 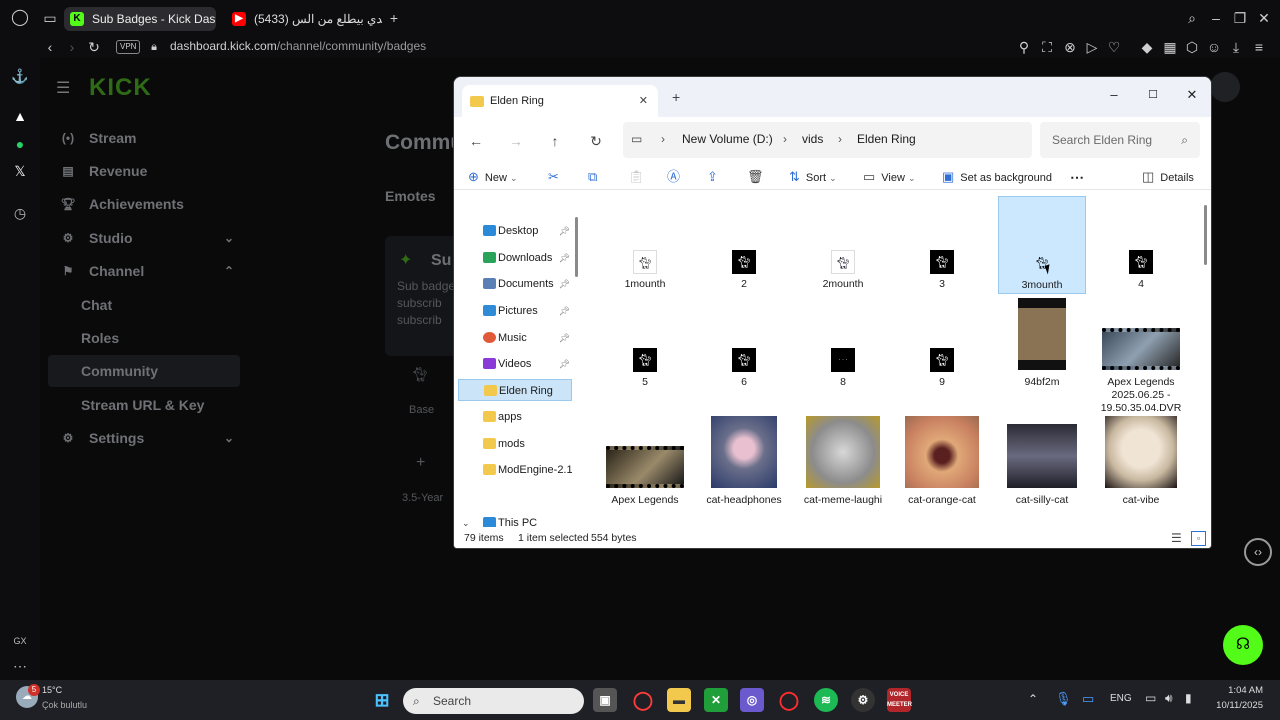 What do you see at coordinates (493, 701) in the screenshot?
I see `taskbar-search: ⌕ Search` at bounding box center [493, 701].